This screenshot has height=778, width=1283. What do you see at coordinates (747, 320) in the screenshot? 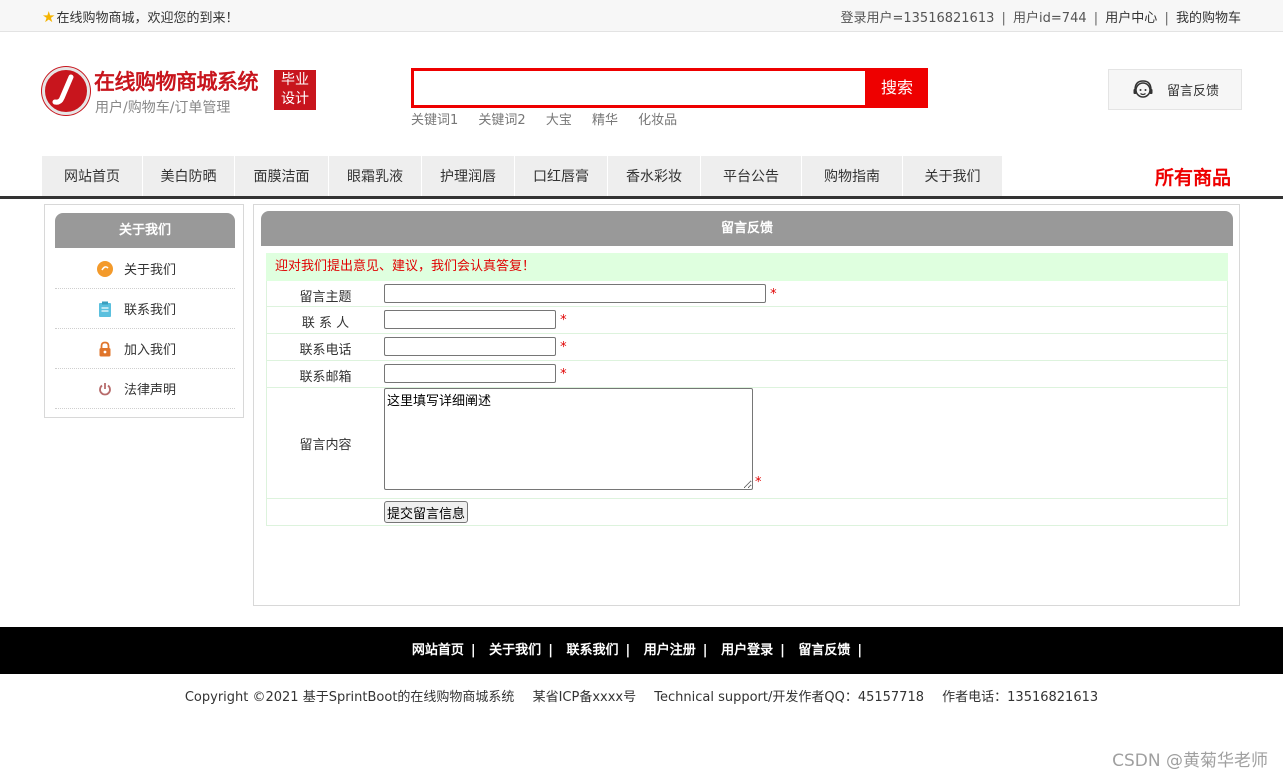
I see `form-row-contact: 联 系 人 *` at bounding box center [747, 320].